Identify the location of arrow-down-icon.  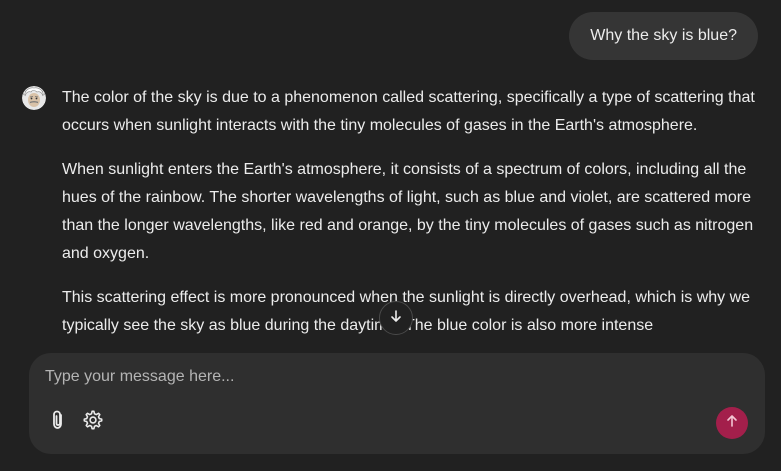
(396, 318).